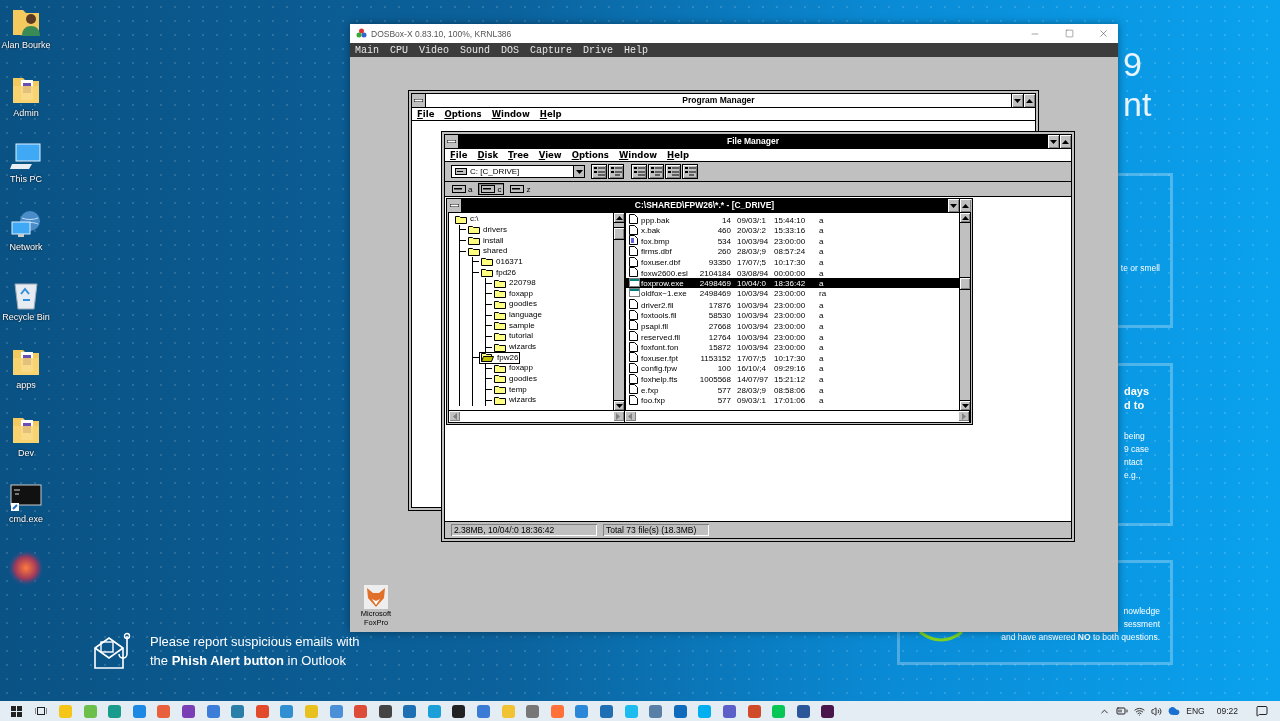 This screenshot has height=721, width=1280. What do you see at coordinates (488, 251) in the screenshot?
I see `folder-item: shared` at bounding box center [488, 251].